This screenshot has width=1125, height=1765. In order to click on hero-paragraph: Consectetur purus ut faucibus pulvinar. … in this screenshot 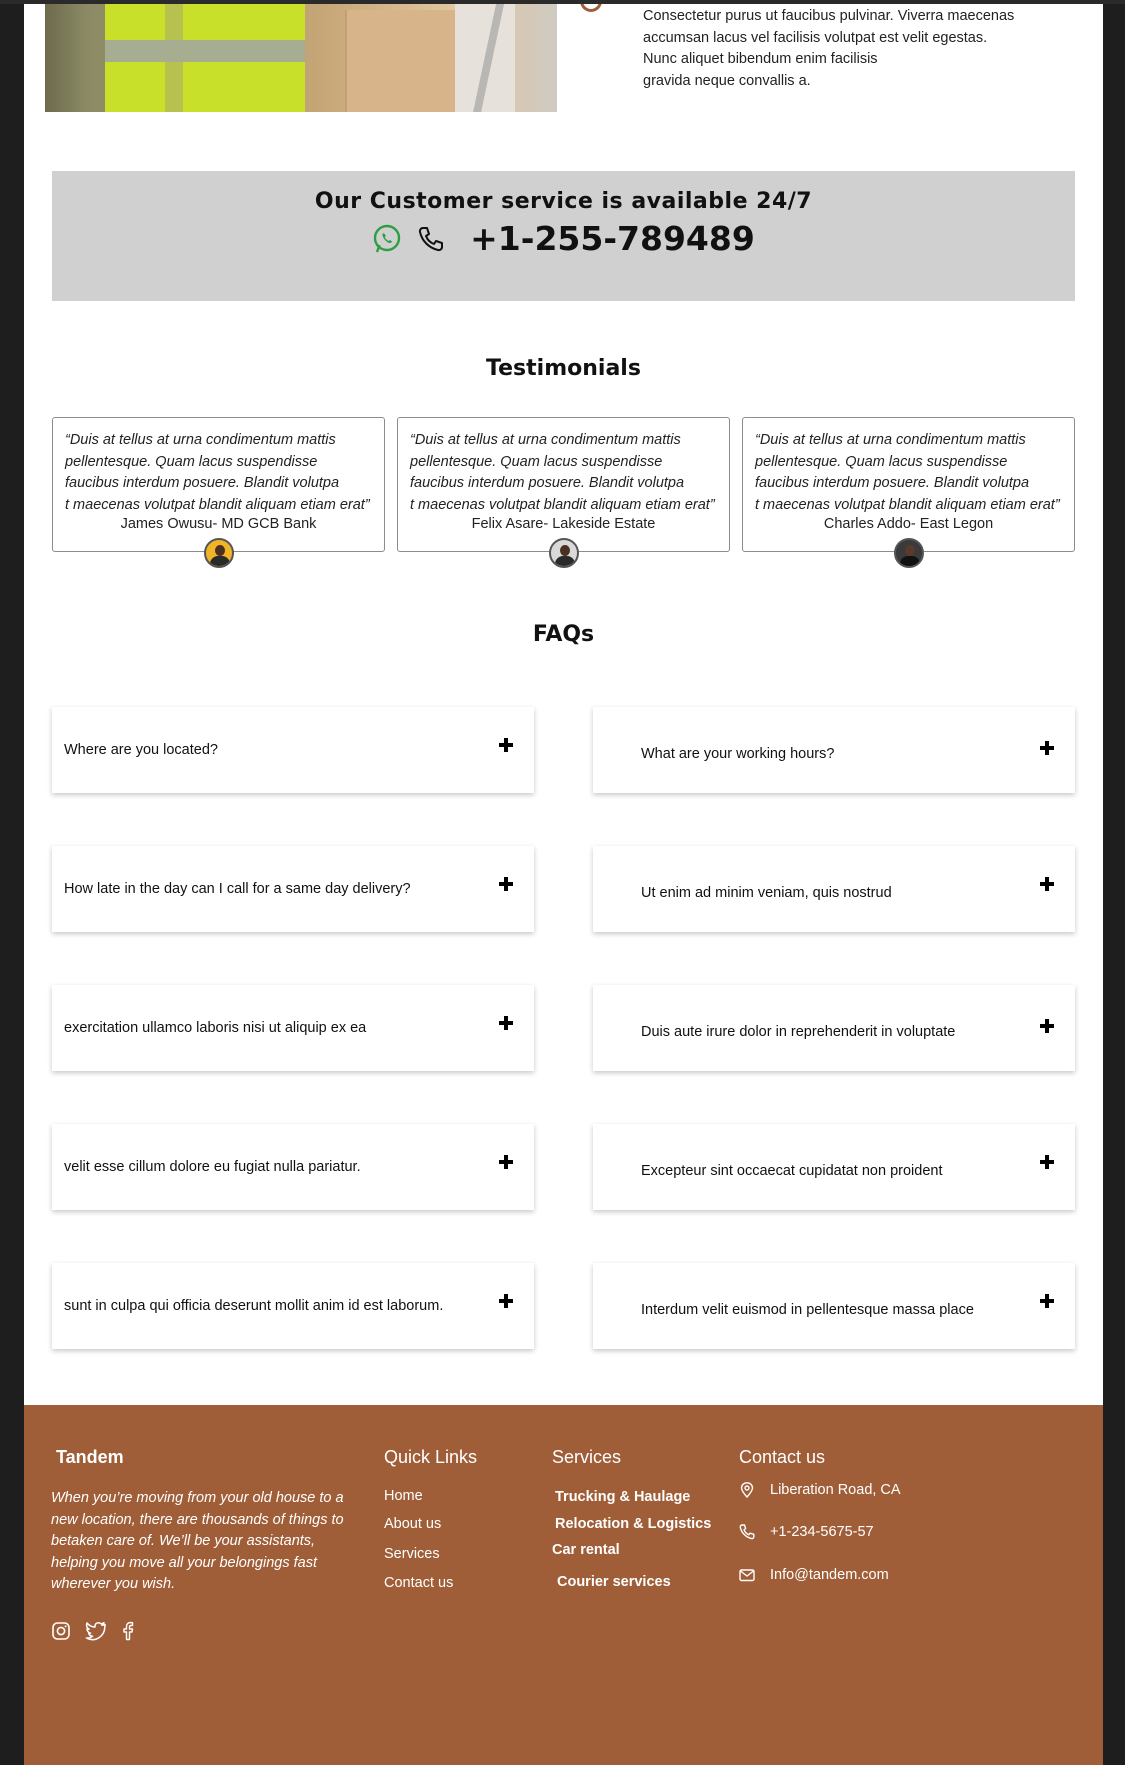, I will do `click(833, 49)`.